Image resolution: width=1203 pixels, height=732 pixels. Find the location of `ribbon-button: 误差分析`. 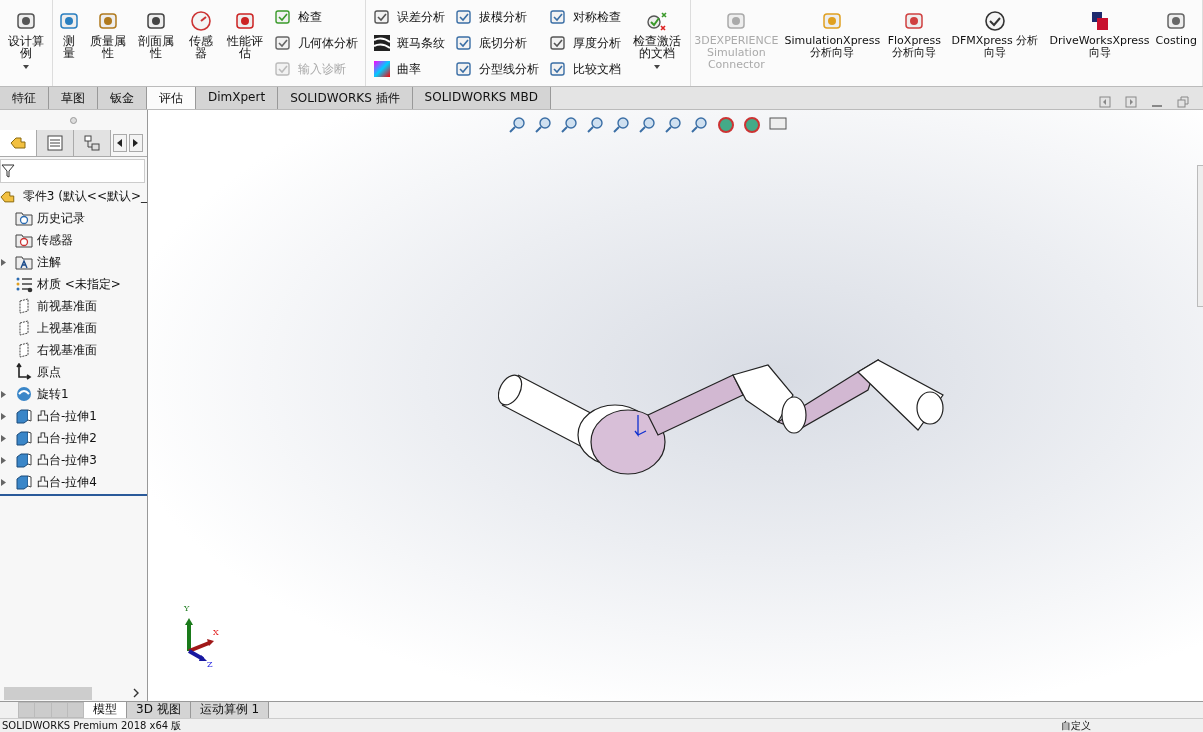

ribbon-button: 误差分析 is located at coordinates (409, 17).